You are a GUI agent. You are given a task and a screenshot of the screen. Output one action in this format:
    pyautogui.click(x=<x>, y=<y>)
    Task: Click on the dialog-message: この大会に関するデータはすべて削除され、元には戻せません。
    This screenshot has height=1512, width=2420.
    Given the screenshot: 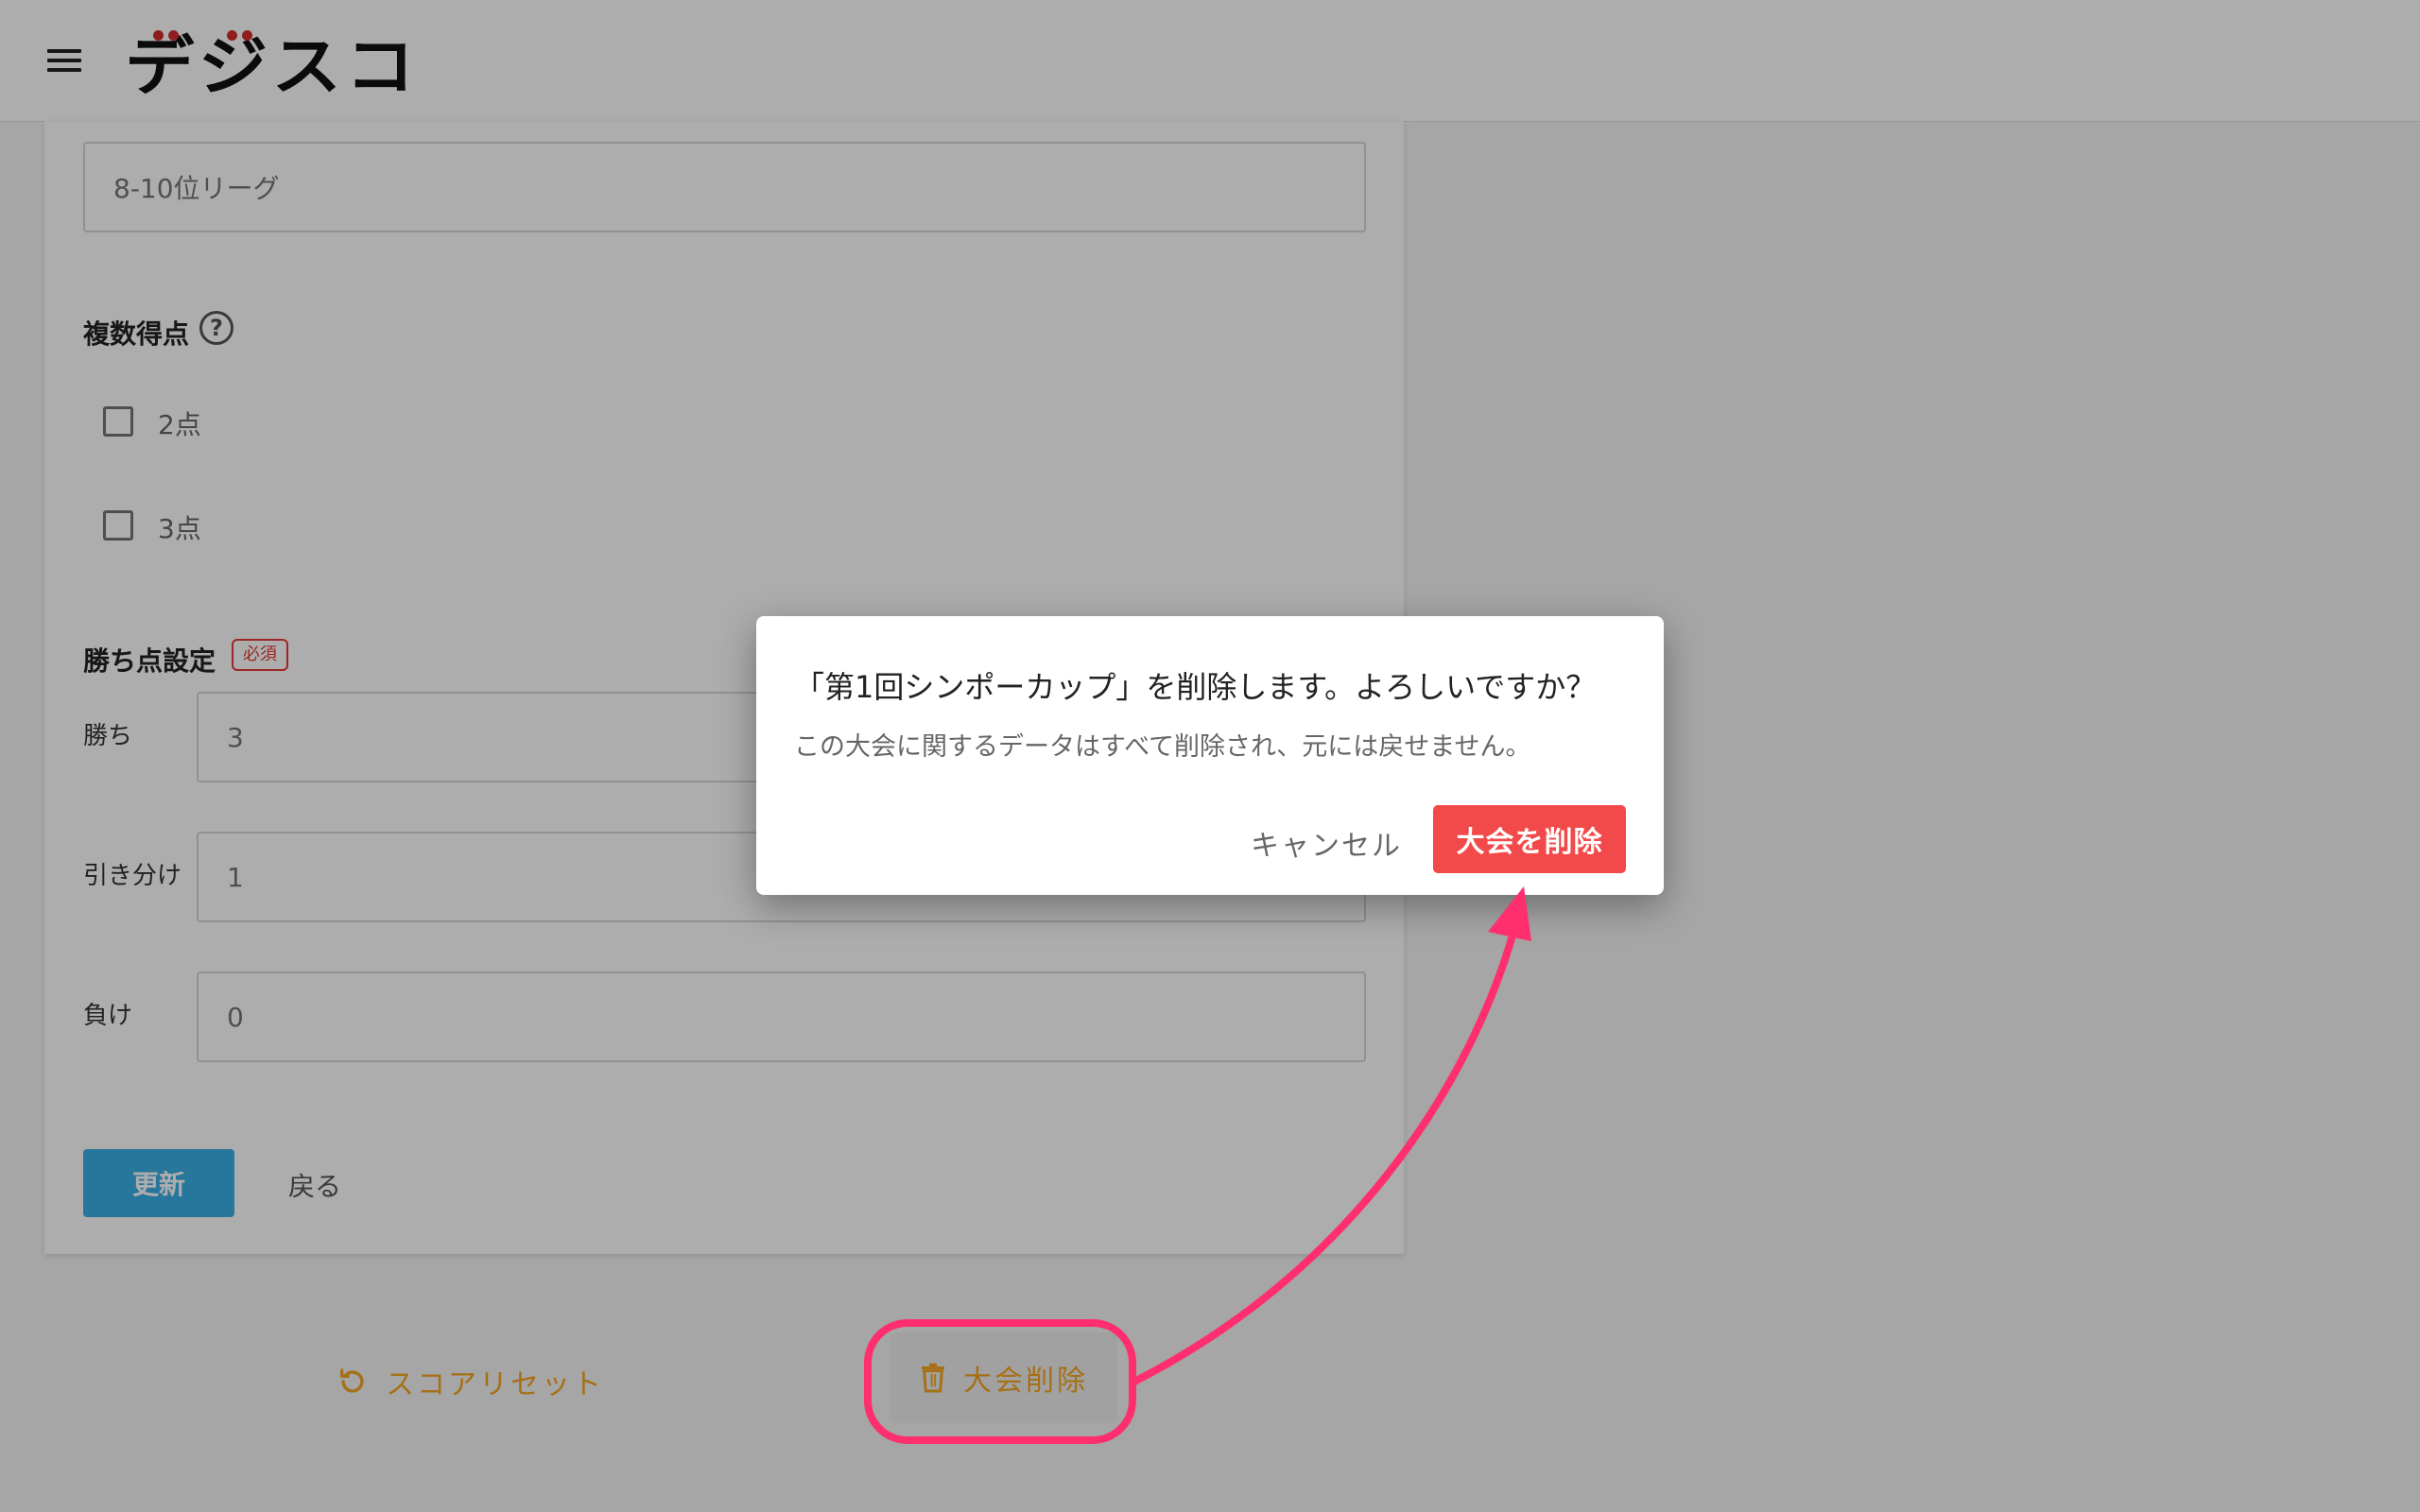 What is the action you would take?
    pyautogui.click(x=1162, y=747)
    